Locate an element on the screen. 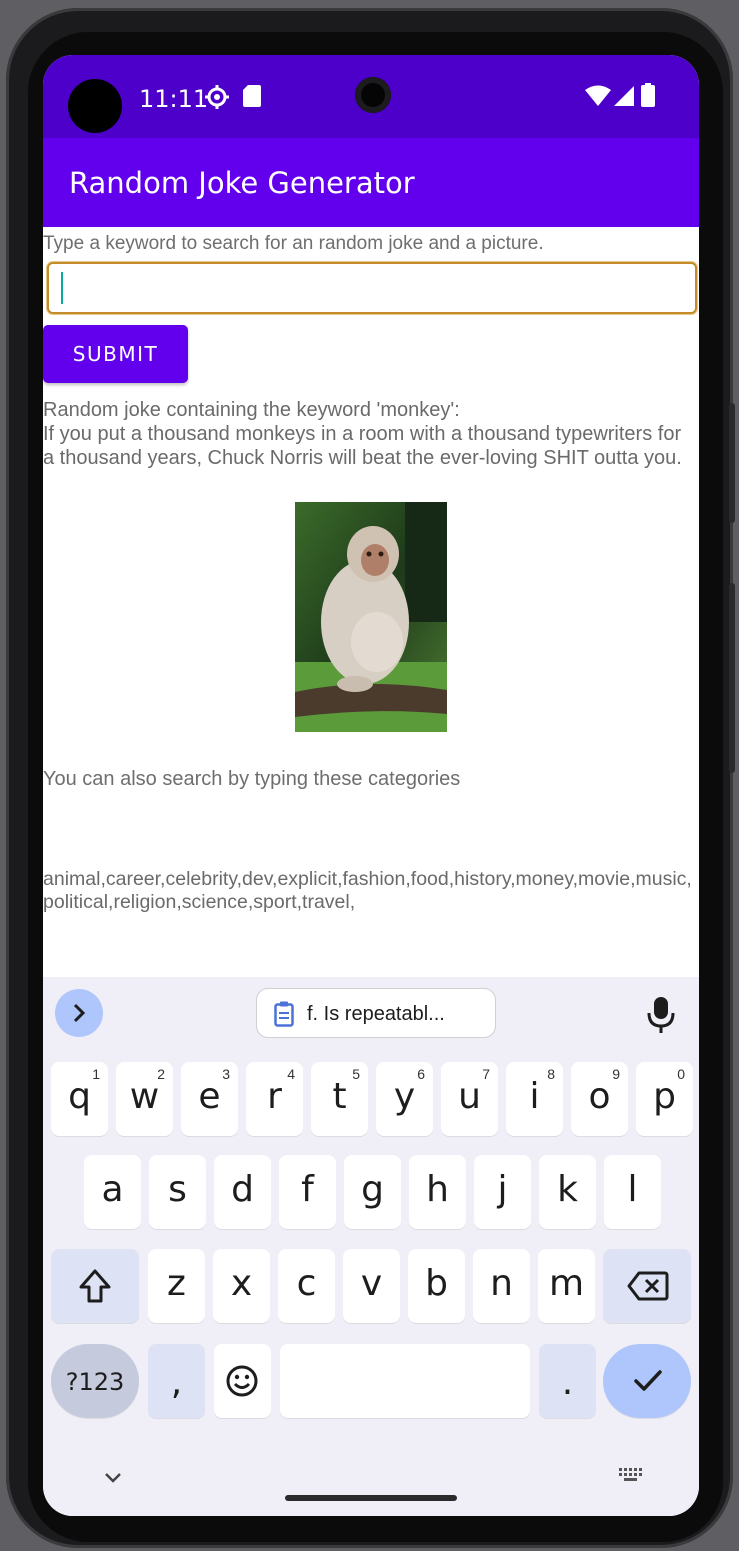 The width and height of the screenshot is (739, 1551). key-letter: l is located at coordinates (632, 1189).